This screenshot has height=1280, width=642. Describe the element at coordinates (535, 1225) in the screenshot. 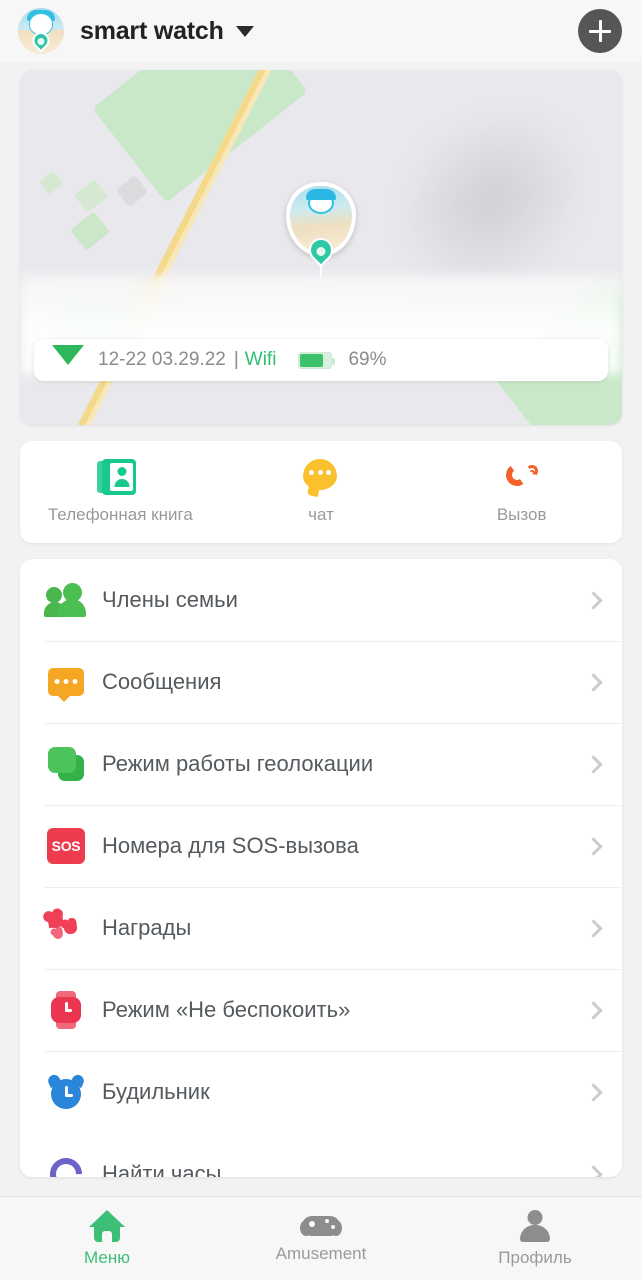

I see `user-profile-icon` at that location.